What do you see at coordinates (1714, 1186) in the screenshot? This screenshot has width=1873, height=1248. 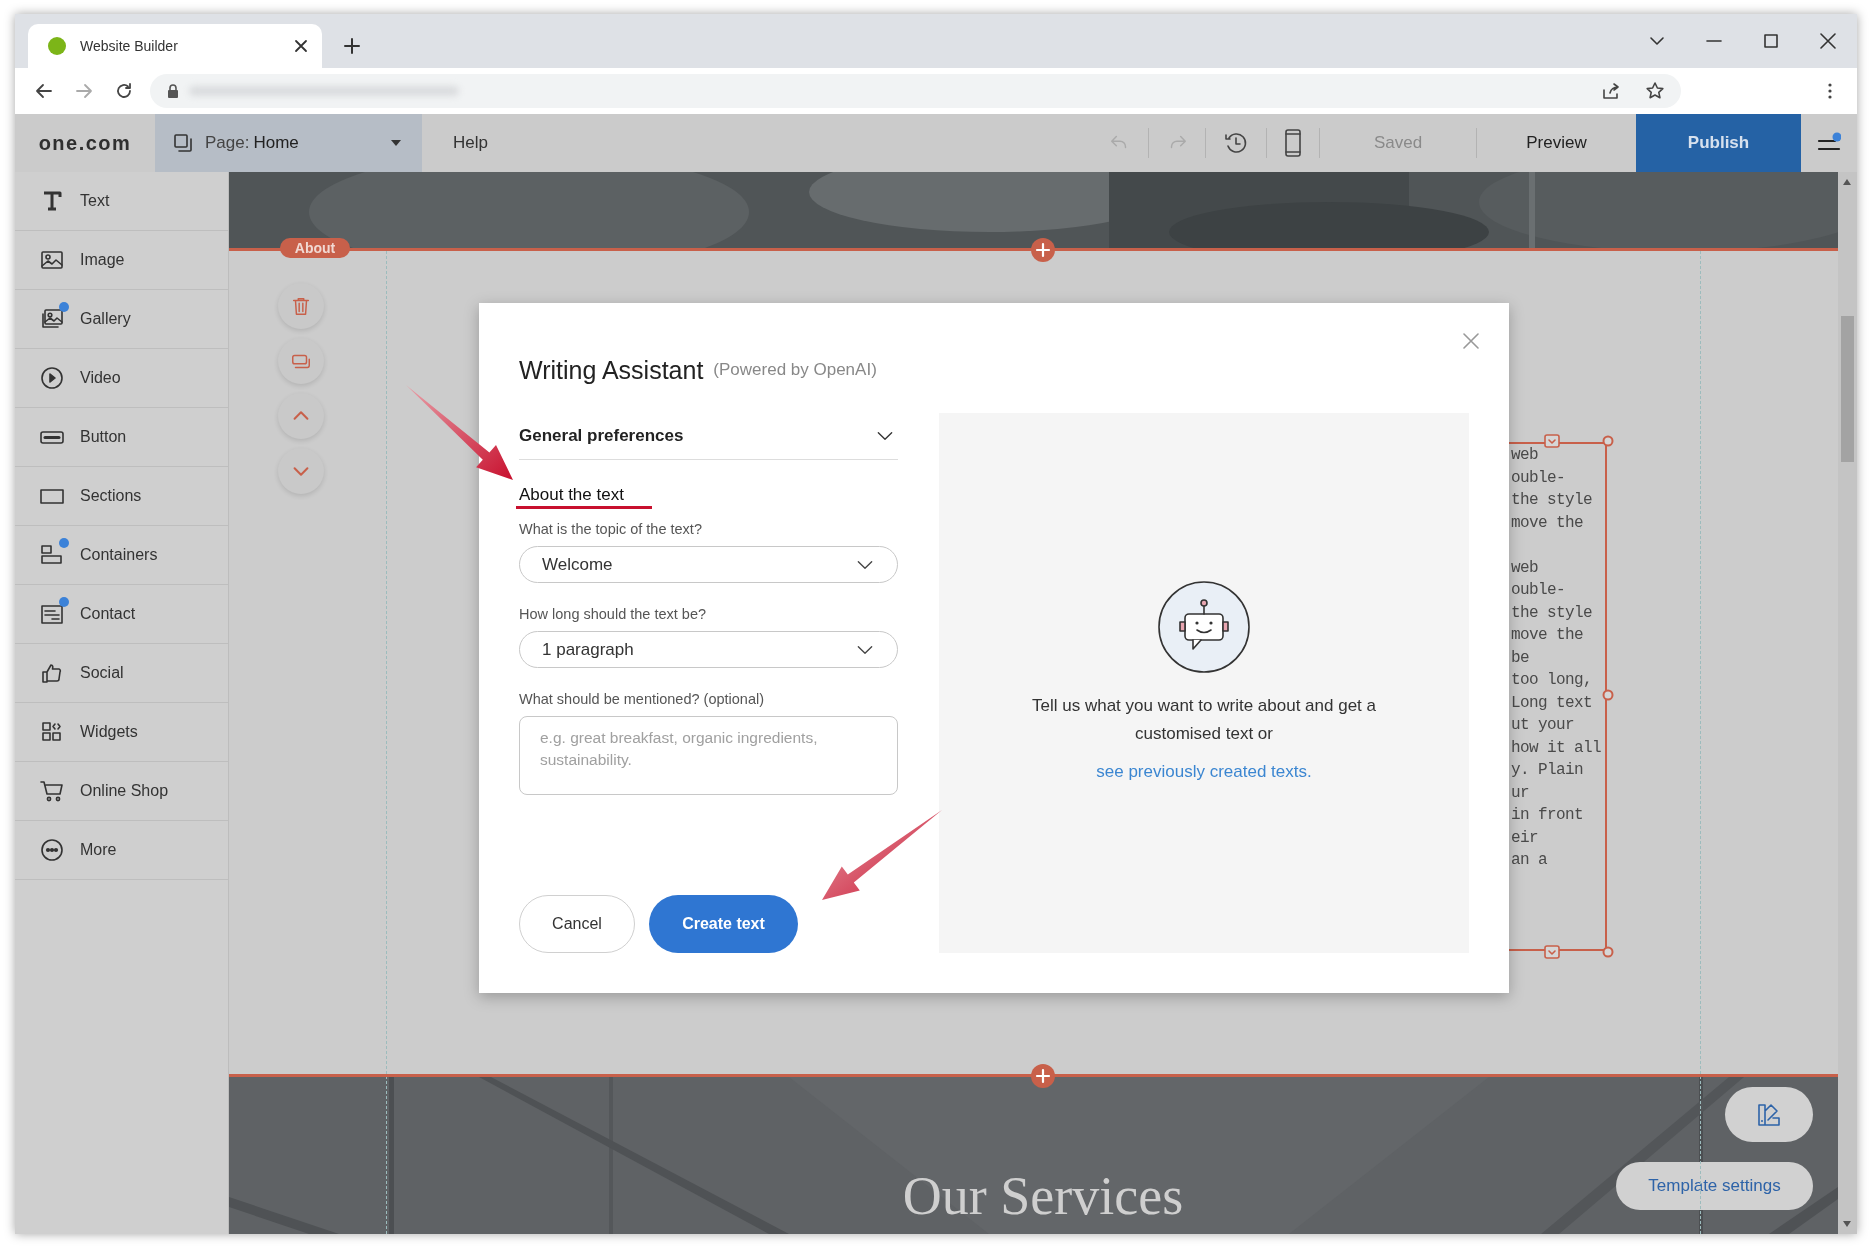 I see `template-settings-button: Template settings` at bounding box center [1714, 1186].